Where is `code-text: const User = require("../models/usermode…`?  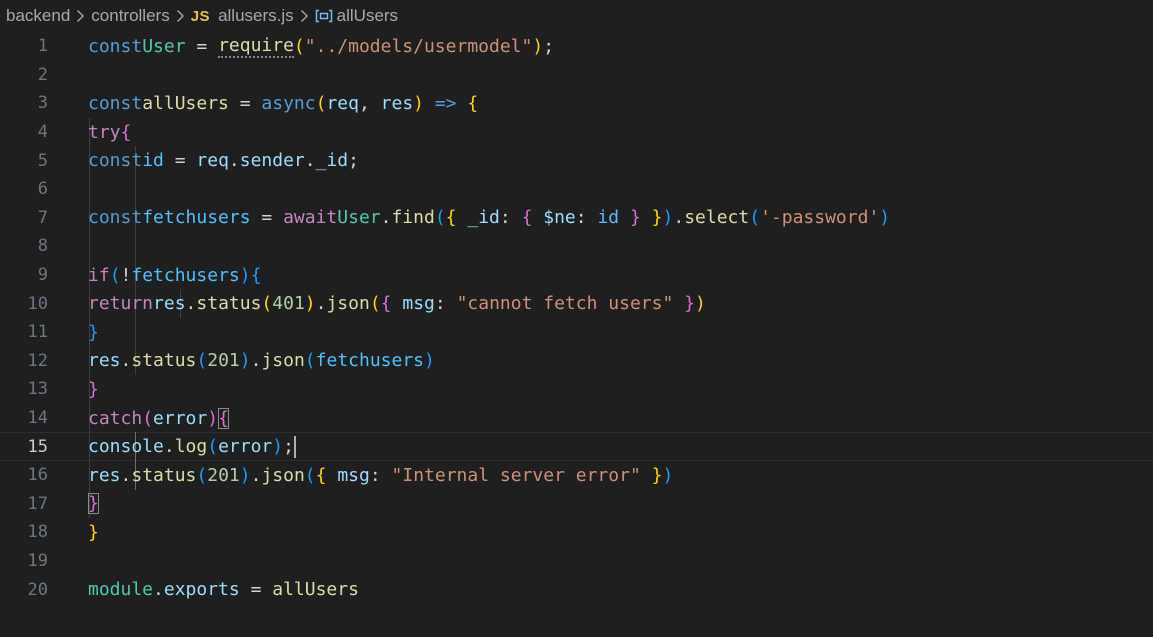 code-text: const User = require("../models/usermode… is located at coordinates (321, 46).